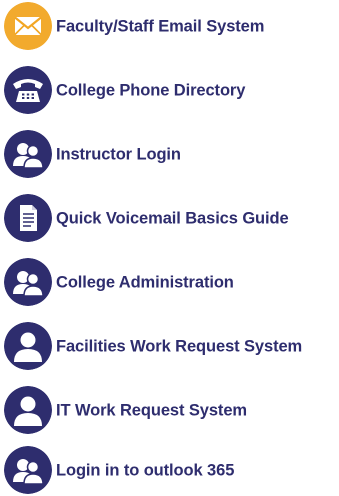 This screenshot has height=496, width=339. I want to click on link-label: College Phone Directory, so click(151, 90).